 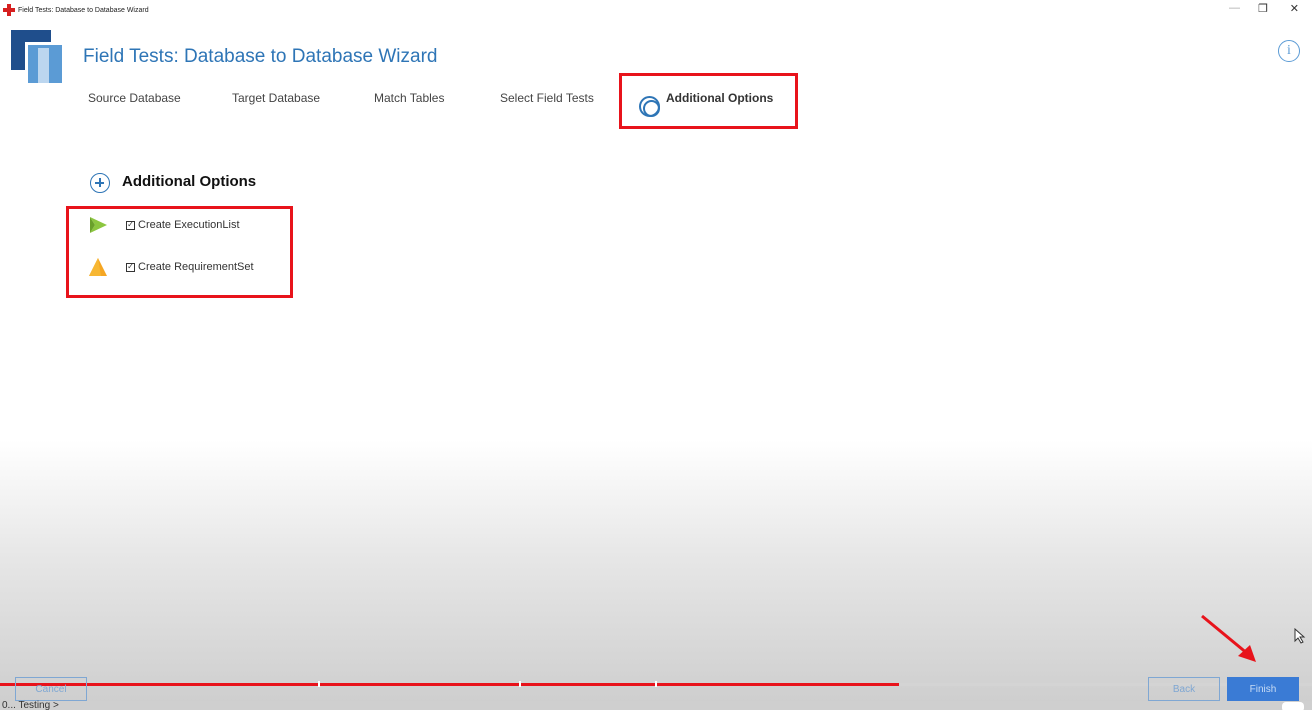 What do you see at coordinates (83, 10) in the screenshot?
I see `window-title: Field Tests: Database to Database Wizard` at bounding box center [83, 10].